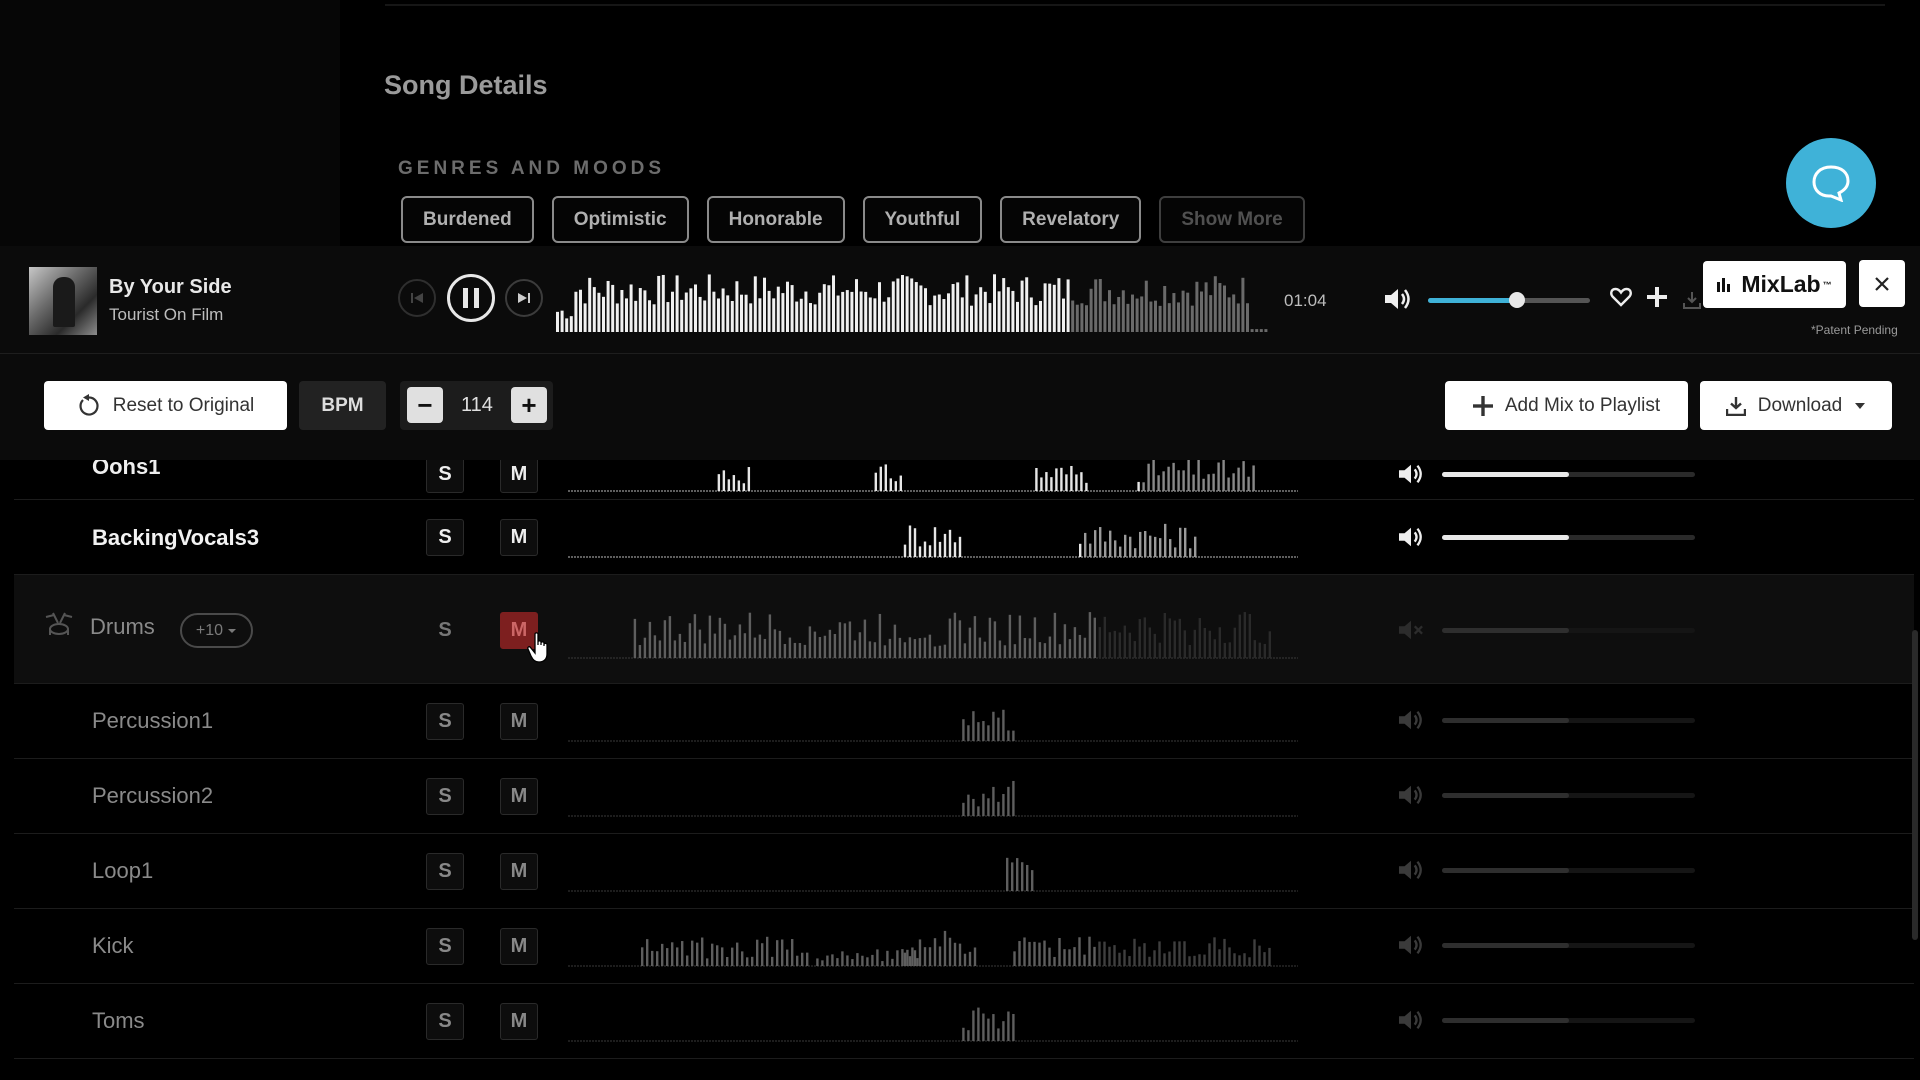 Image resolution: width=1920 pixels, height=1080 pixels. What do you see at coordinates (524, 298) in the screenshot?
I see `next-button` at bounding box center [524, 298].